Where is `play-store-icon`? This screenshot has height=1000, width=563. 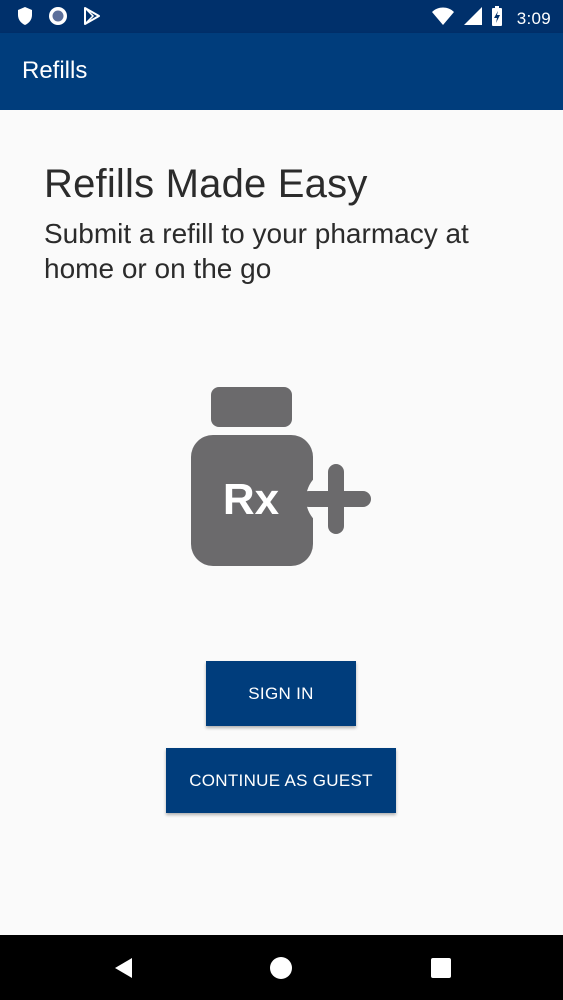
play-store-icon is located at coordinates (92, 18).